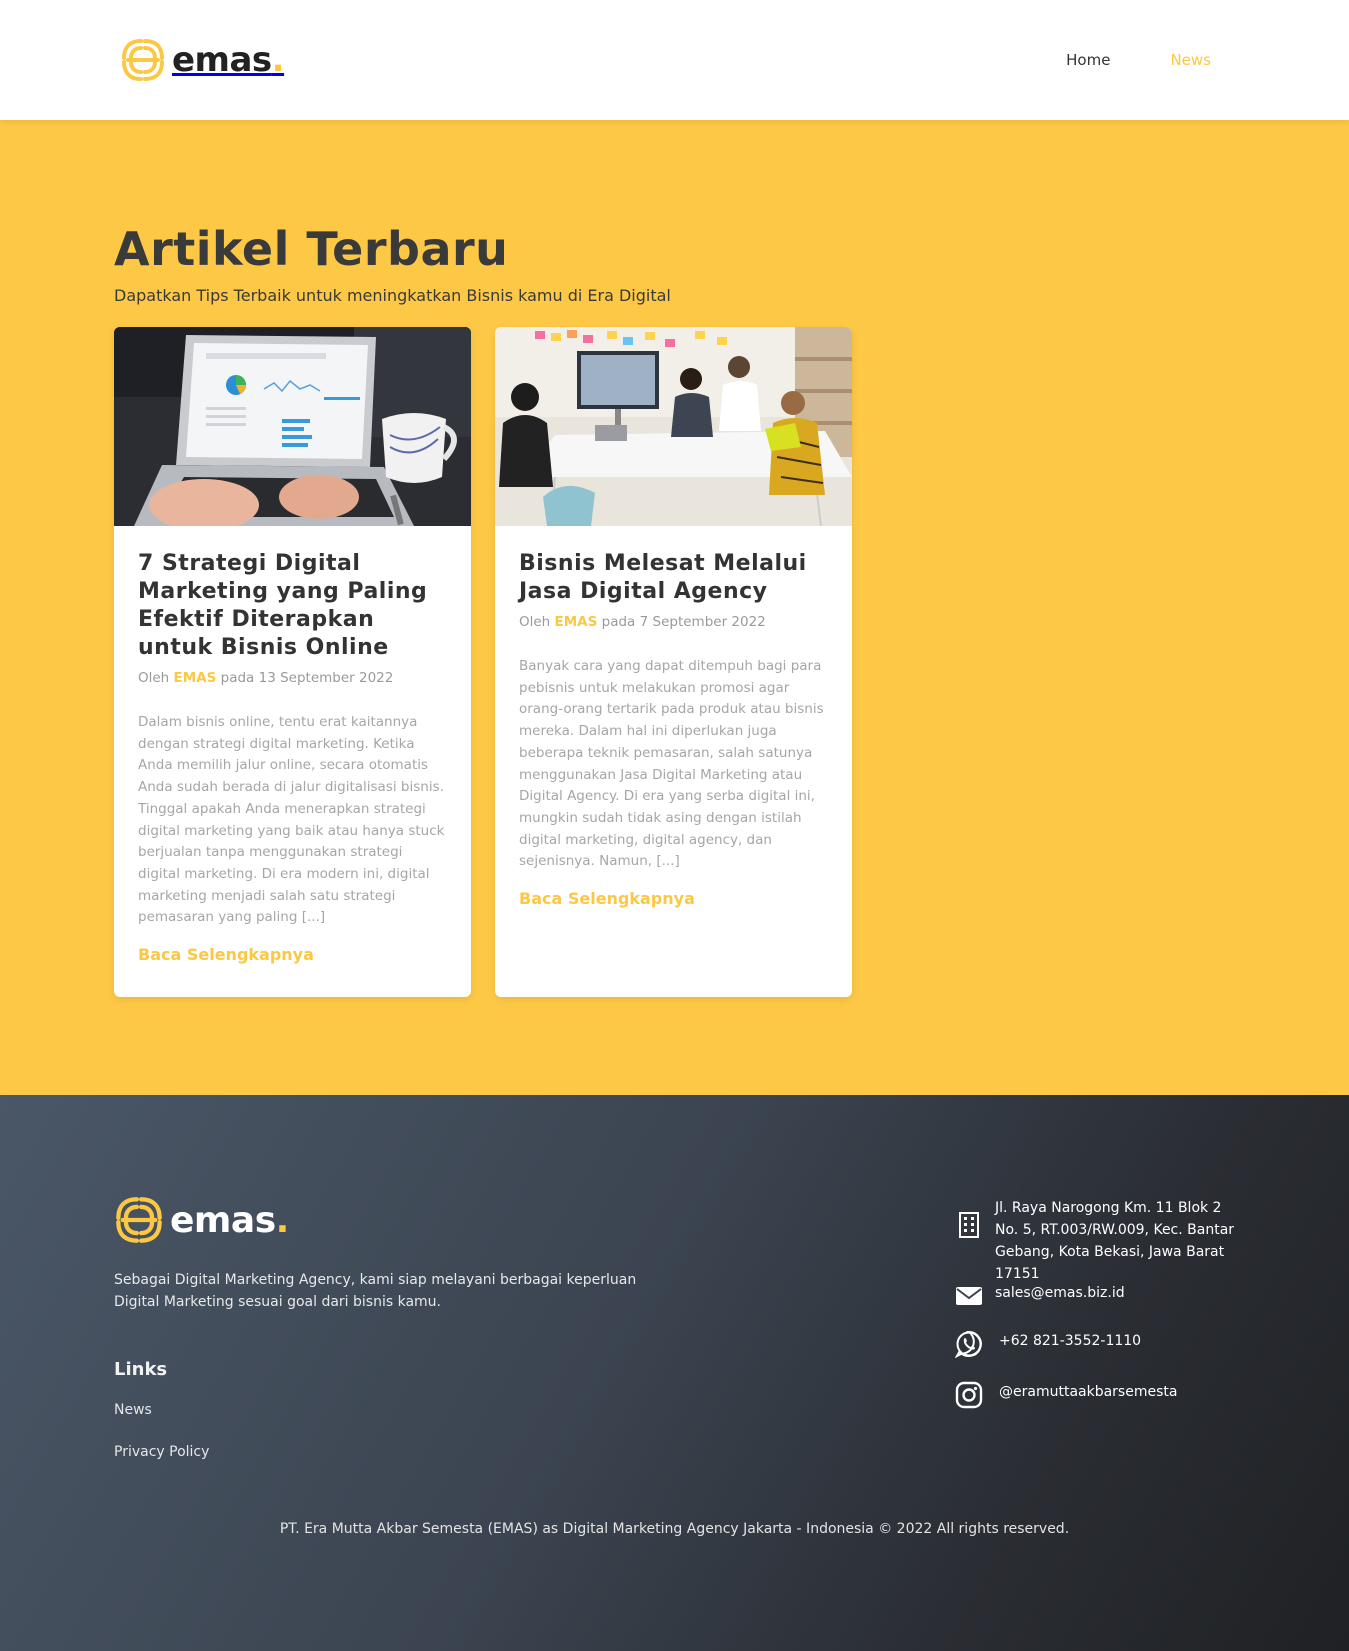 This screenshot has height=1651, width=1349. I want to click on contact-whatsapp: +62 821-3552-1110, so click(1102, 1344).